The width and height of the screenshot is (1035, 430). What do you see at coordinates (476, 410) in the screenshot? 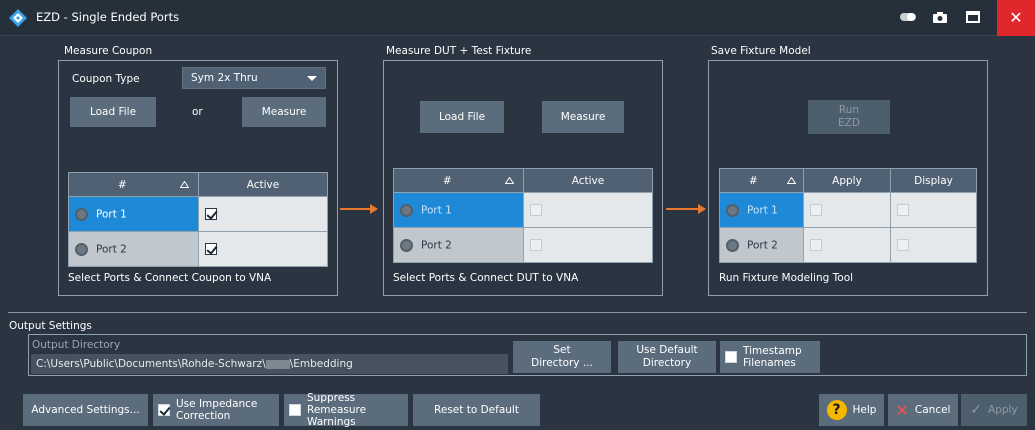
I see `reset-to-default-button: Reset to Default` at bounding box center [476, 410].